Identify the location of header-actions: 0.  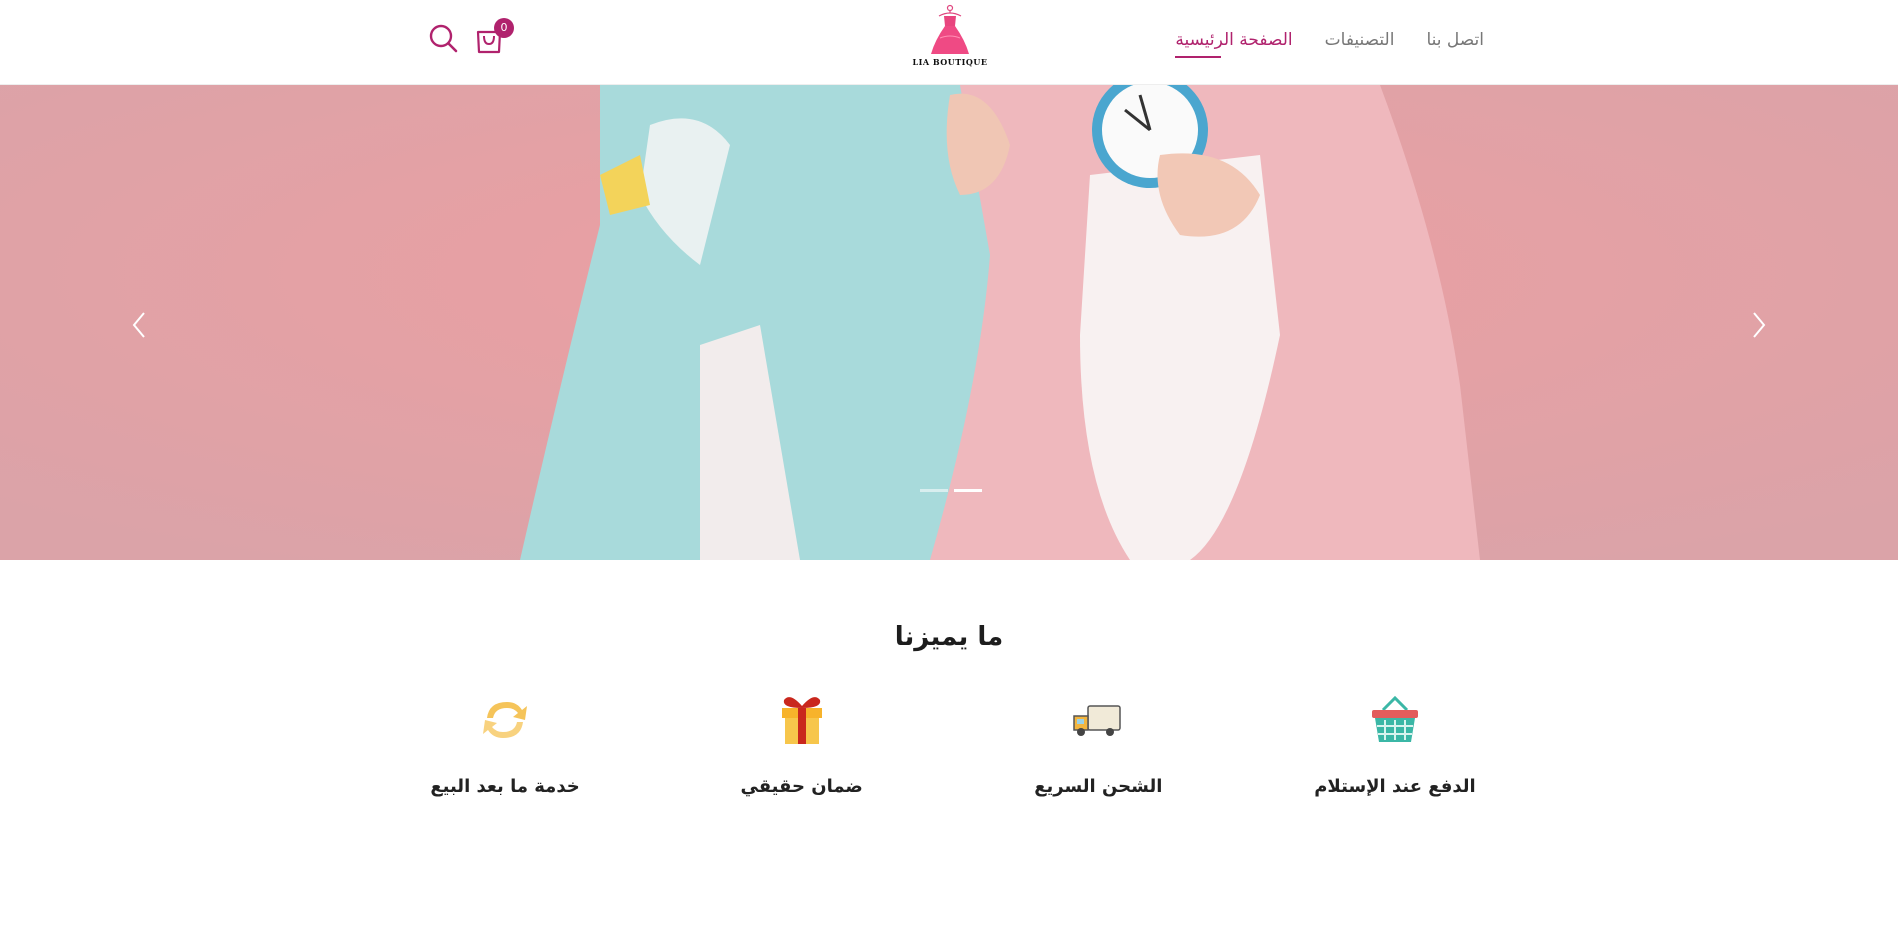
(471, 36).